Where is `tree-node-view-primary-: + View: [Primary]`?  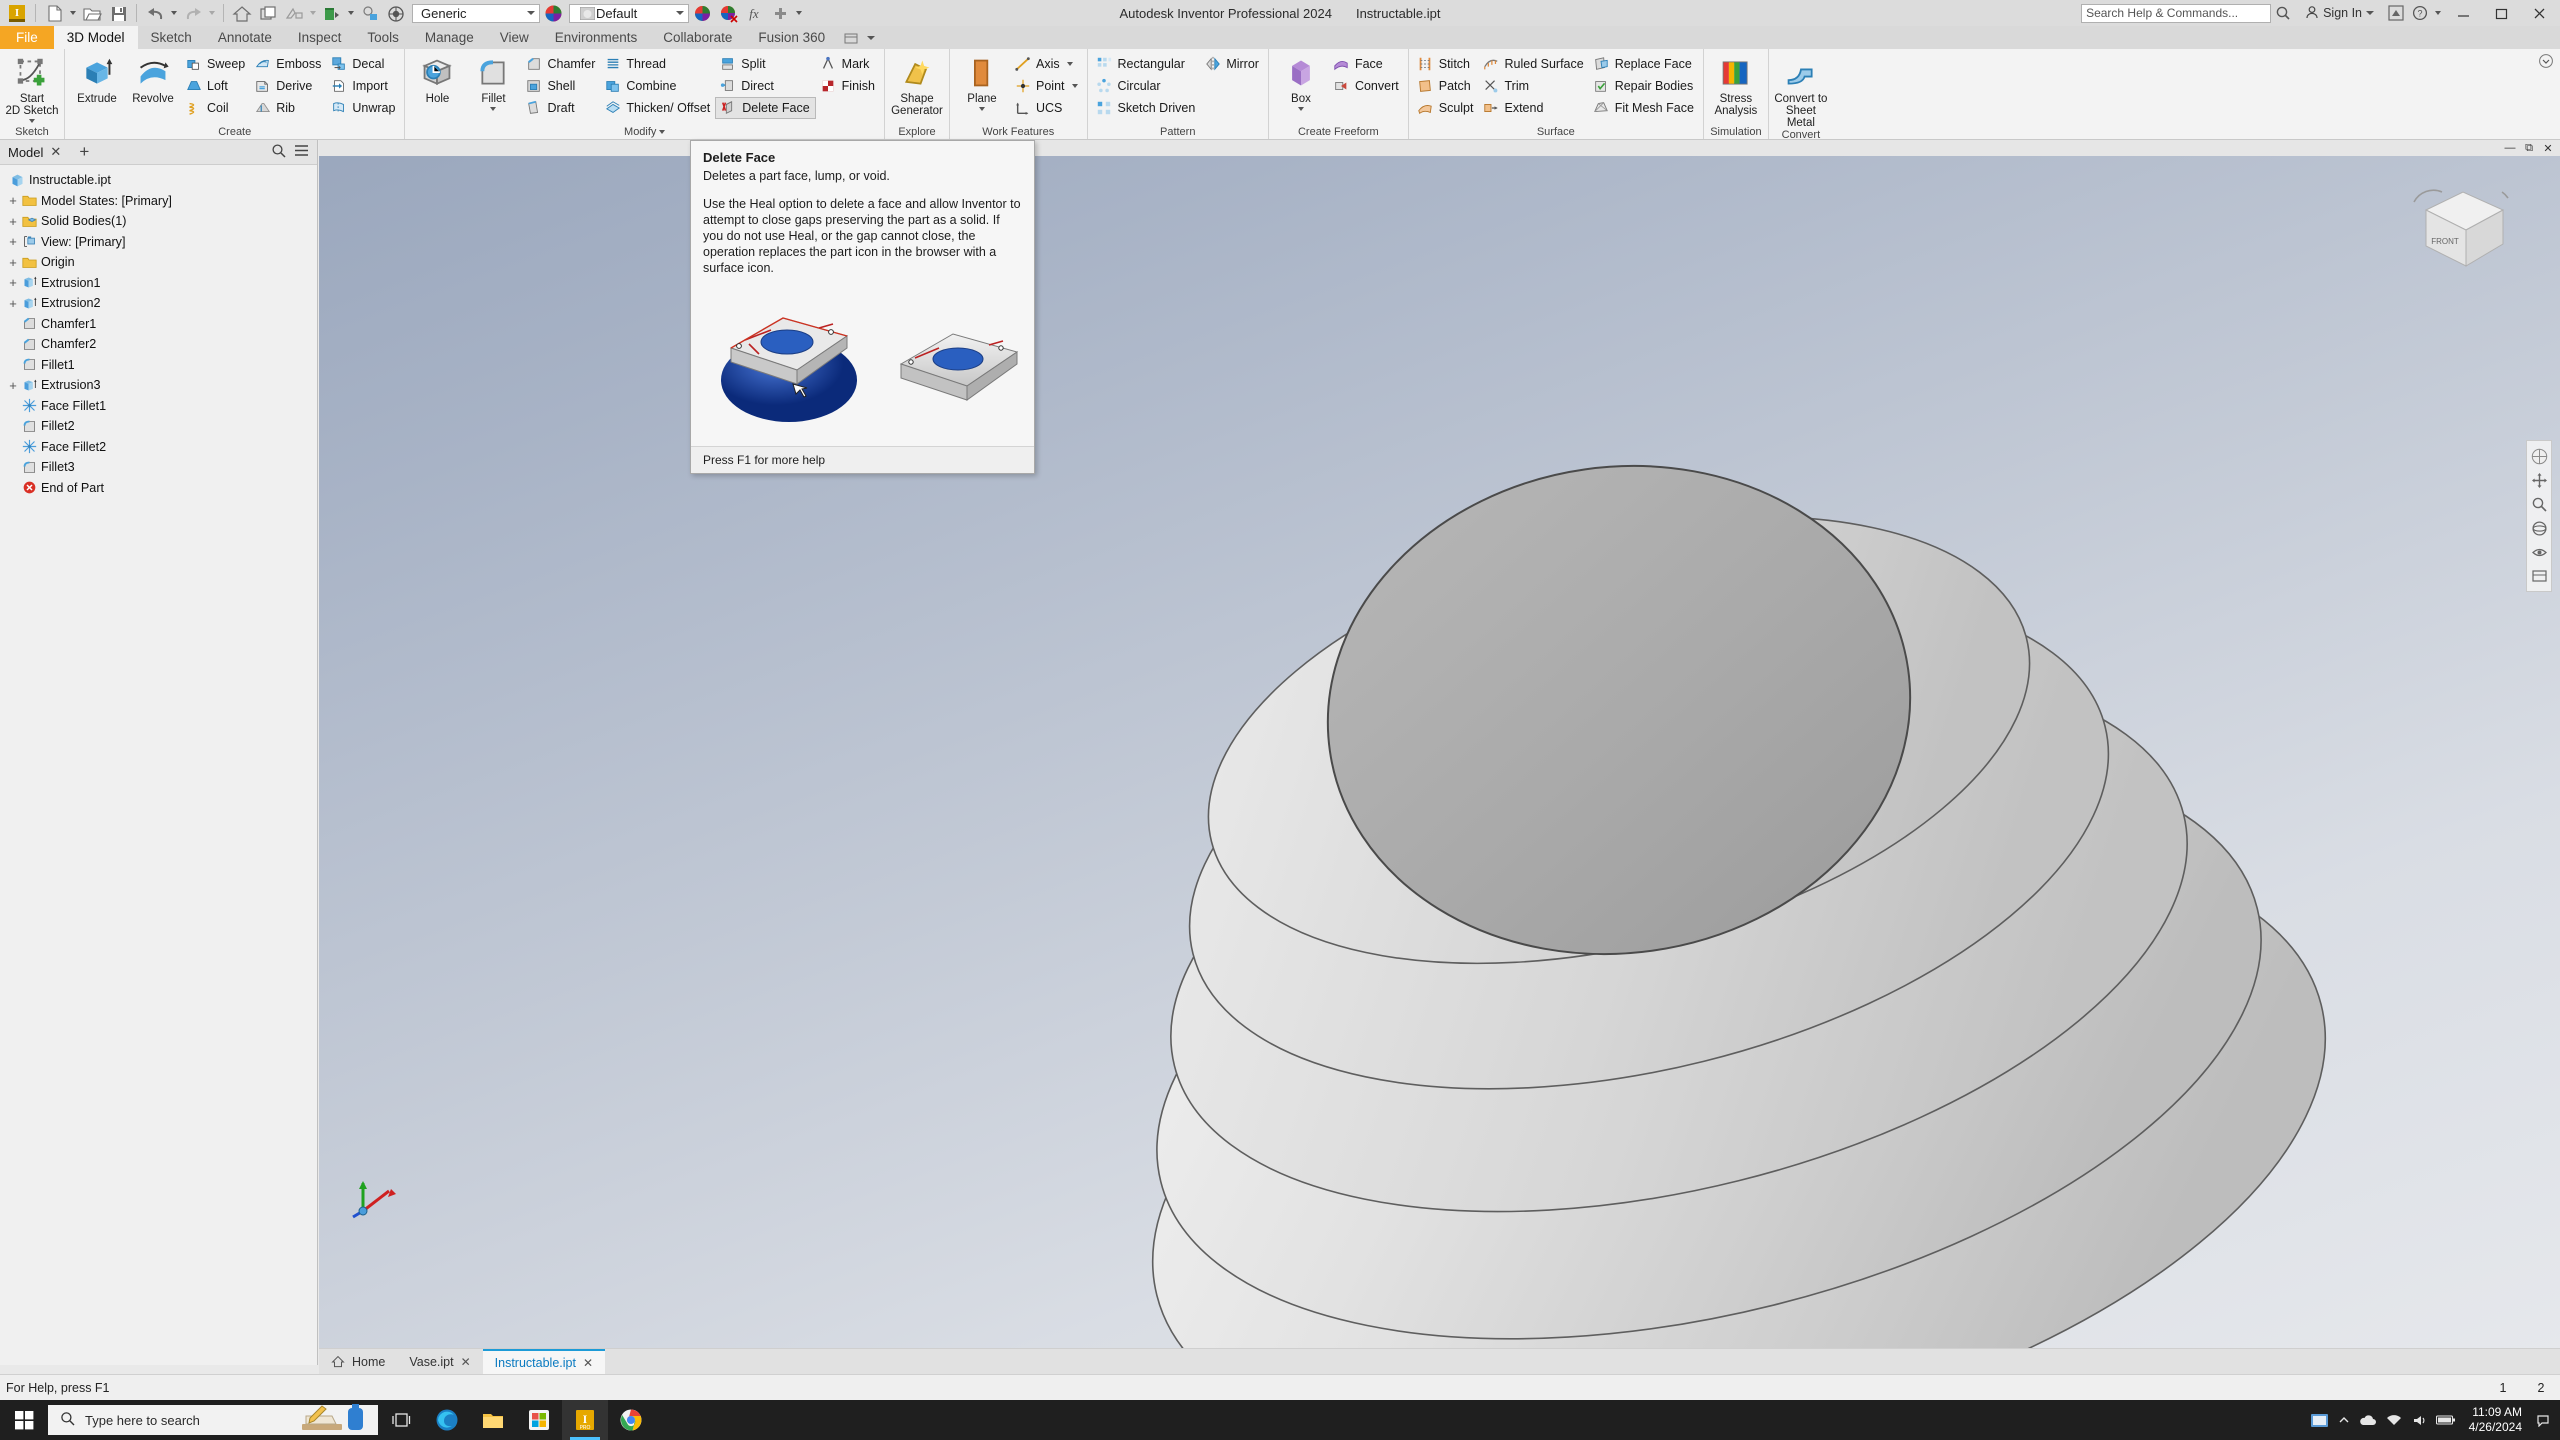
tree-node-view-primary-: + View: [Primary] is located at coordinates (159, 242).